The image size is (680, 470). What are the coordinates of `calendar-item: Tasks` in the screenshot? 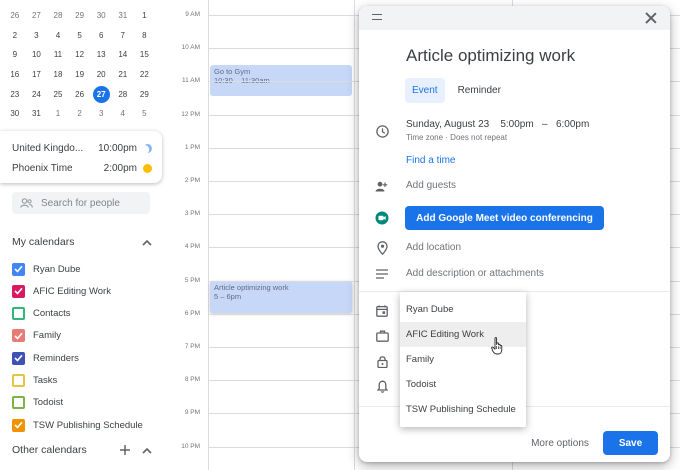 It's located at (34, 381).